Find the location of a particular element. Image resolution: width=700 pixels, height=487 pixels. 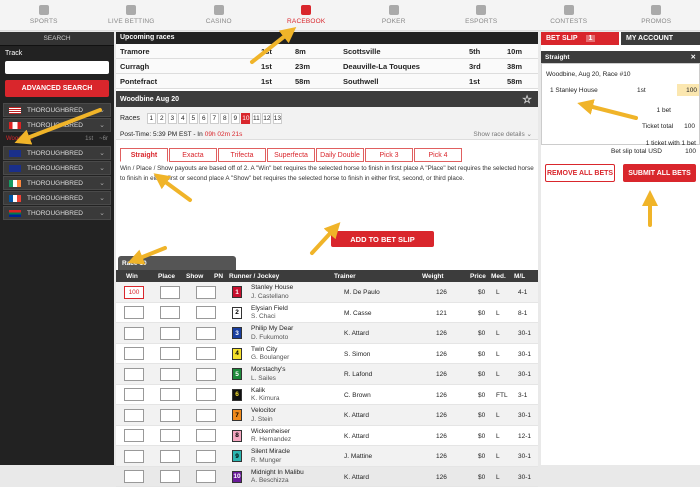

track-search-input is located at coordinates (57, 67).